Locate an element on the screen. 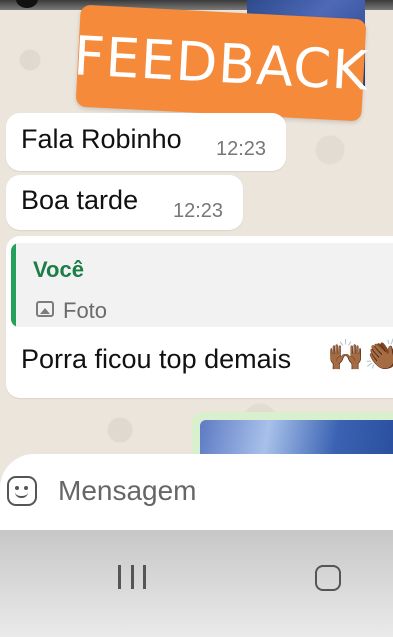  sent-image-message is located at coordinates (292, 434).